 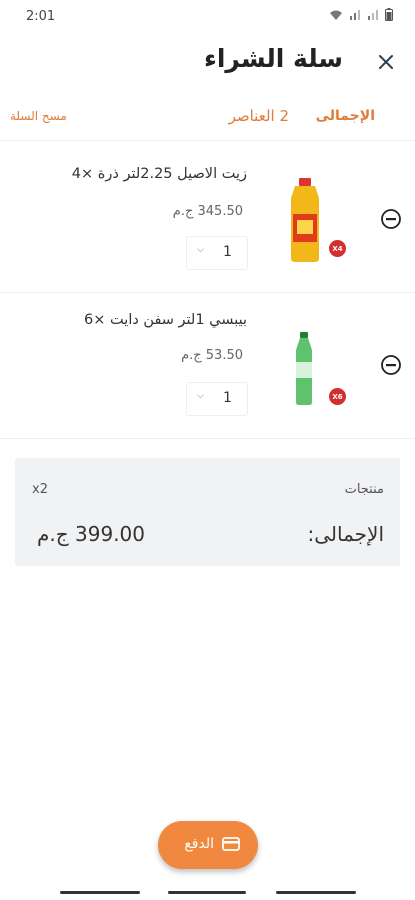 I want to click on item-name: بيبسي 1لتر سفن دايت ×6, so click(x=165, y=320).